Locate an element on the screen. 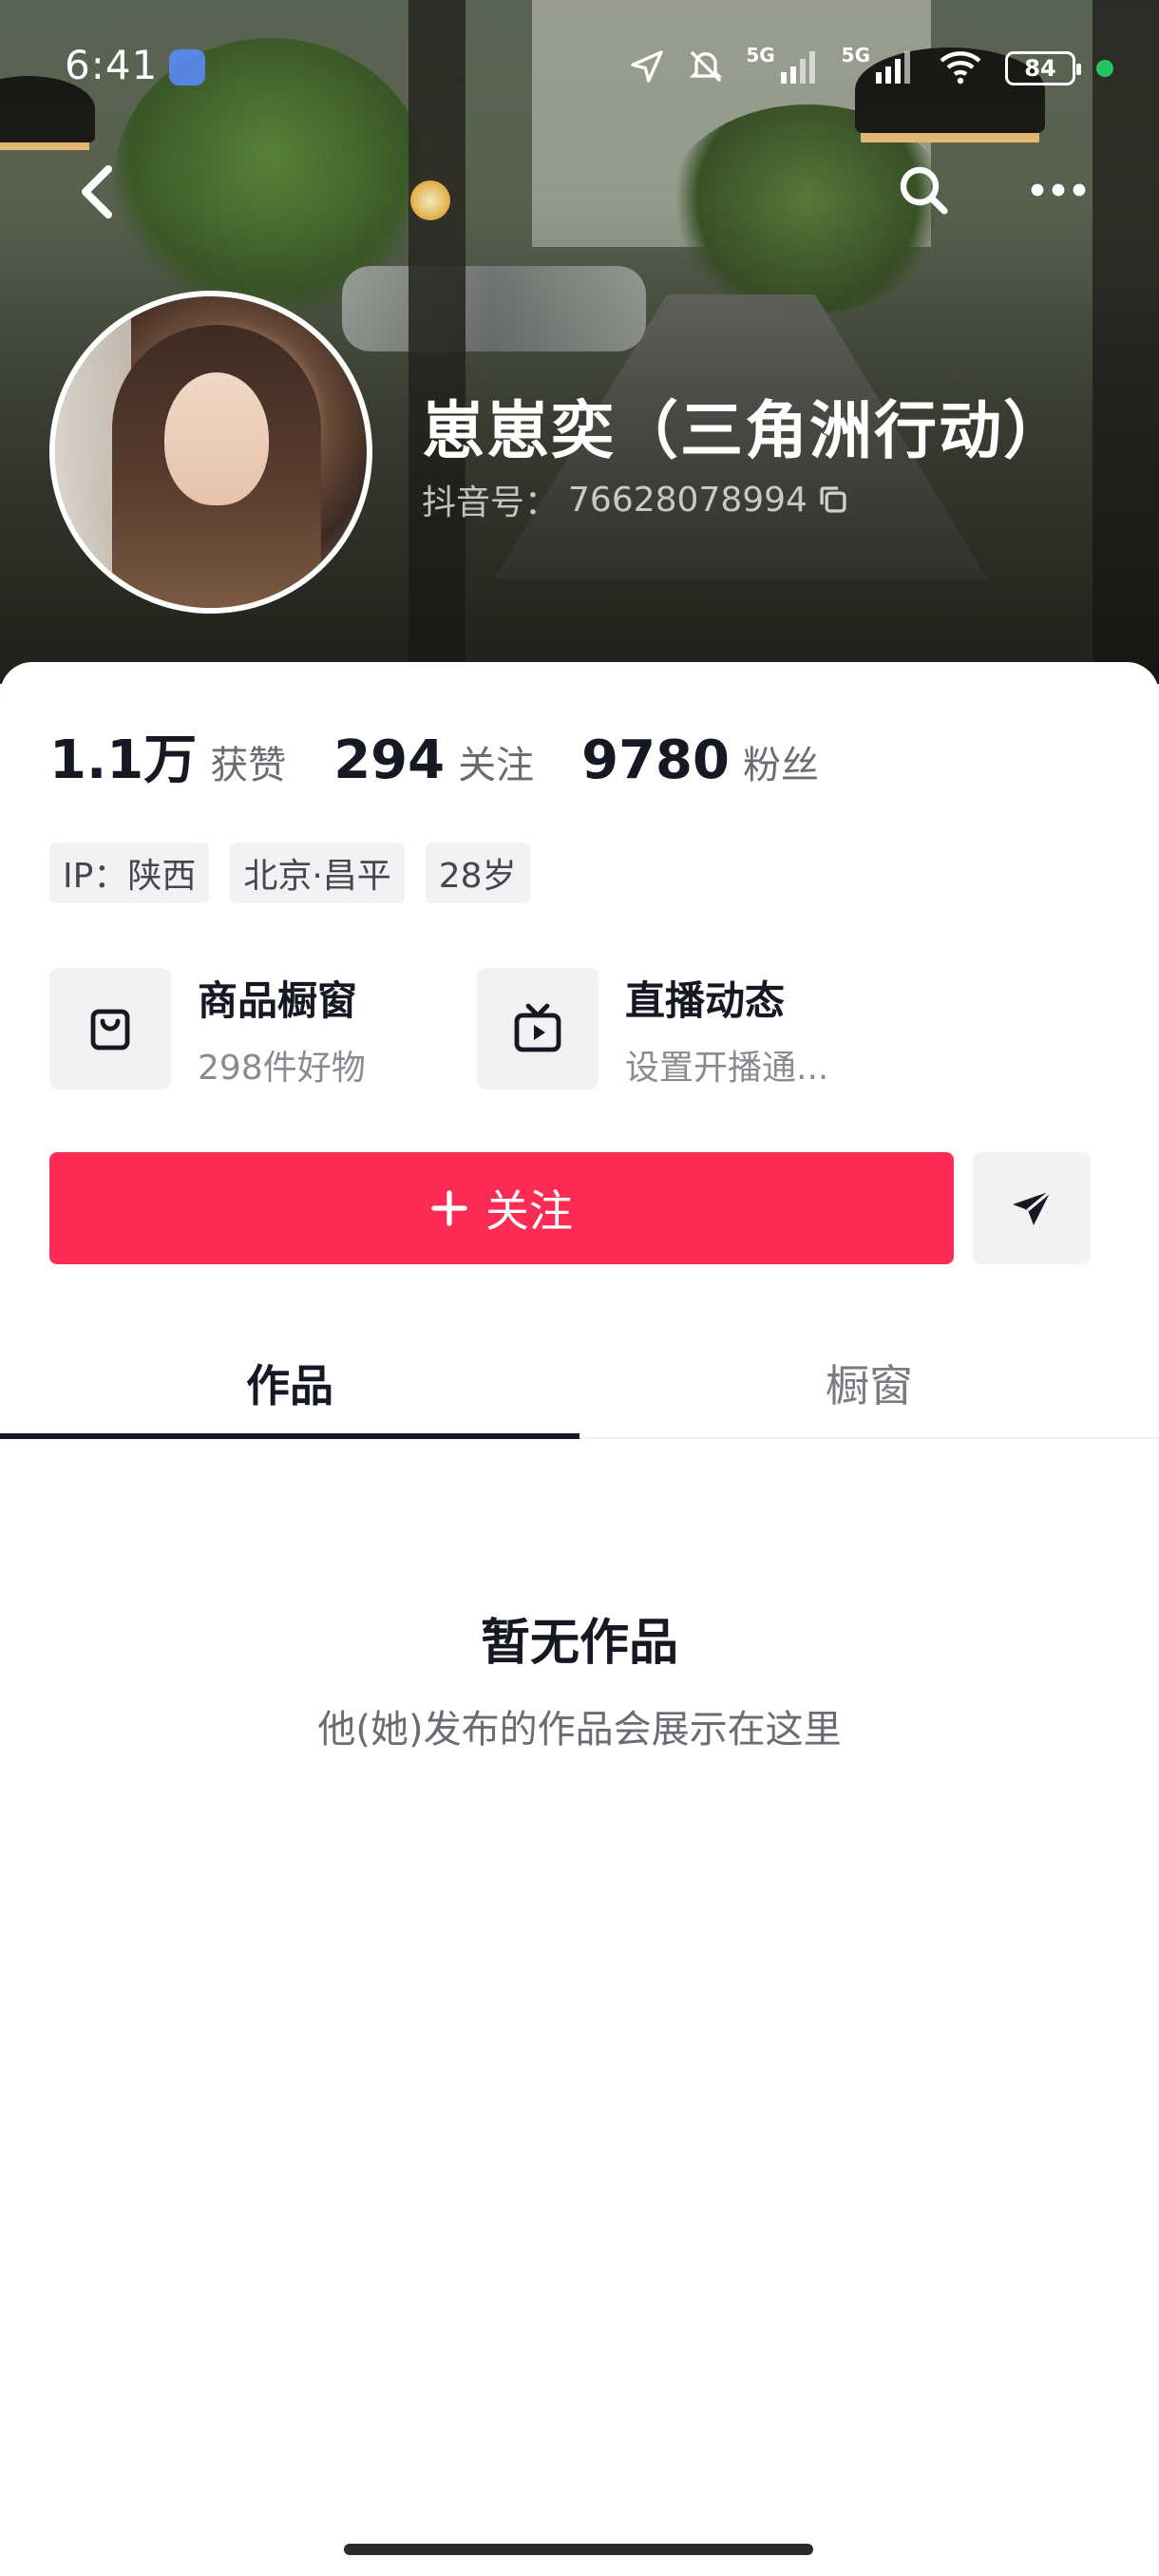 Image resolution: width=1159 pixels, height=2576 pixels. stat-followers: 9780 粉丝 is located at coordinates (700, 760).